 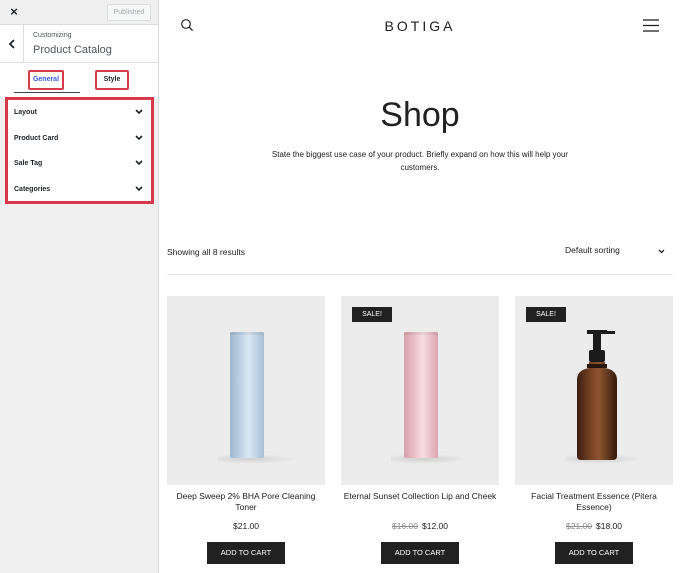 I want to click on product-image-pink-bottle: SALE!, so click(x=420, y=390).